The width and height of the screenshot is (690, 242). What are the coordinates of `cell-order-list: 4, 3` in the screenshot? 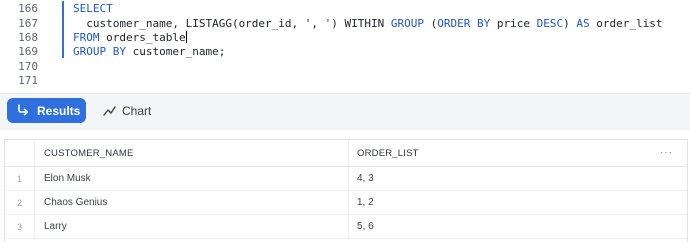 It's located at (518, 178).